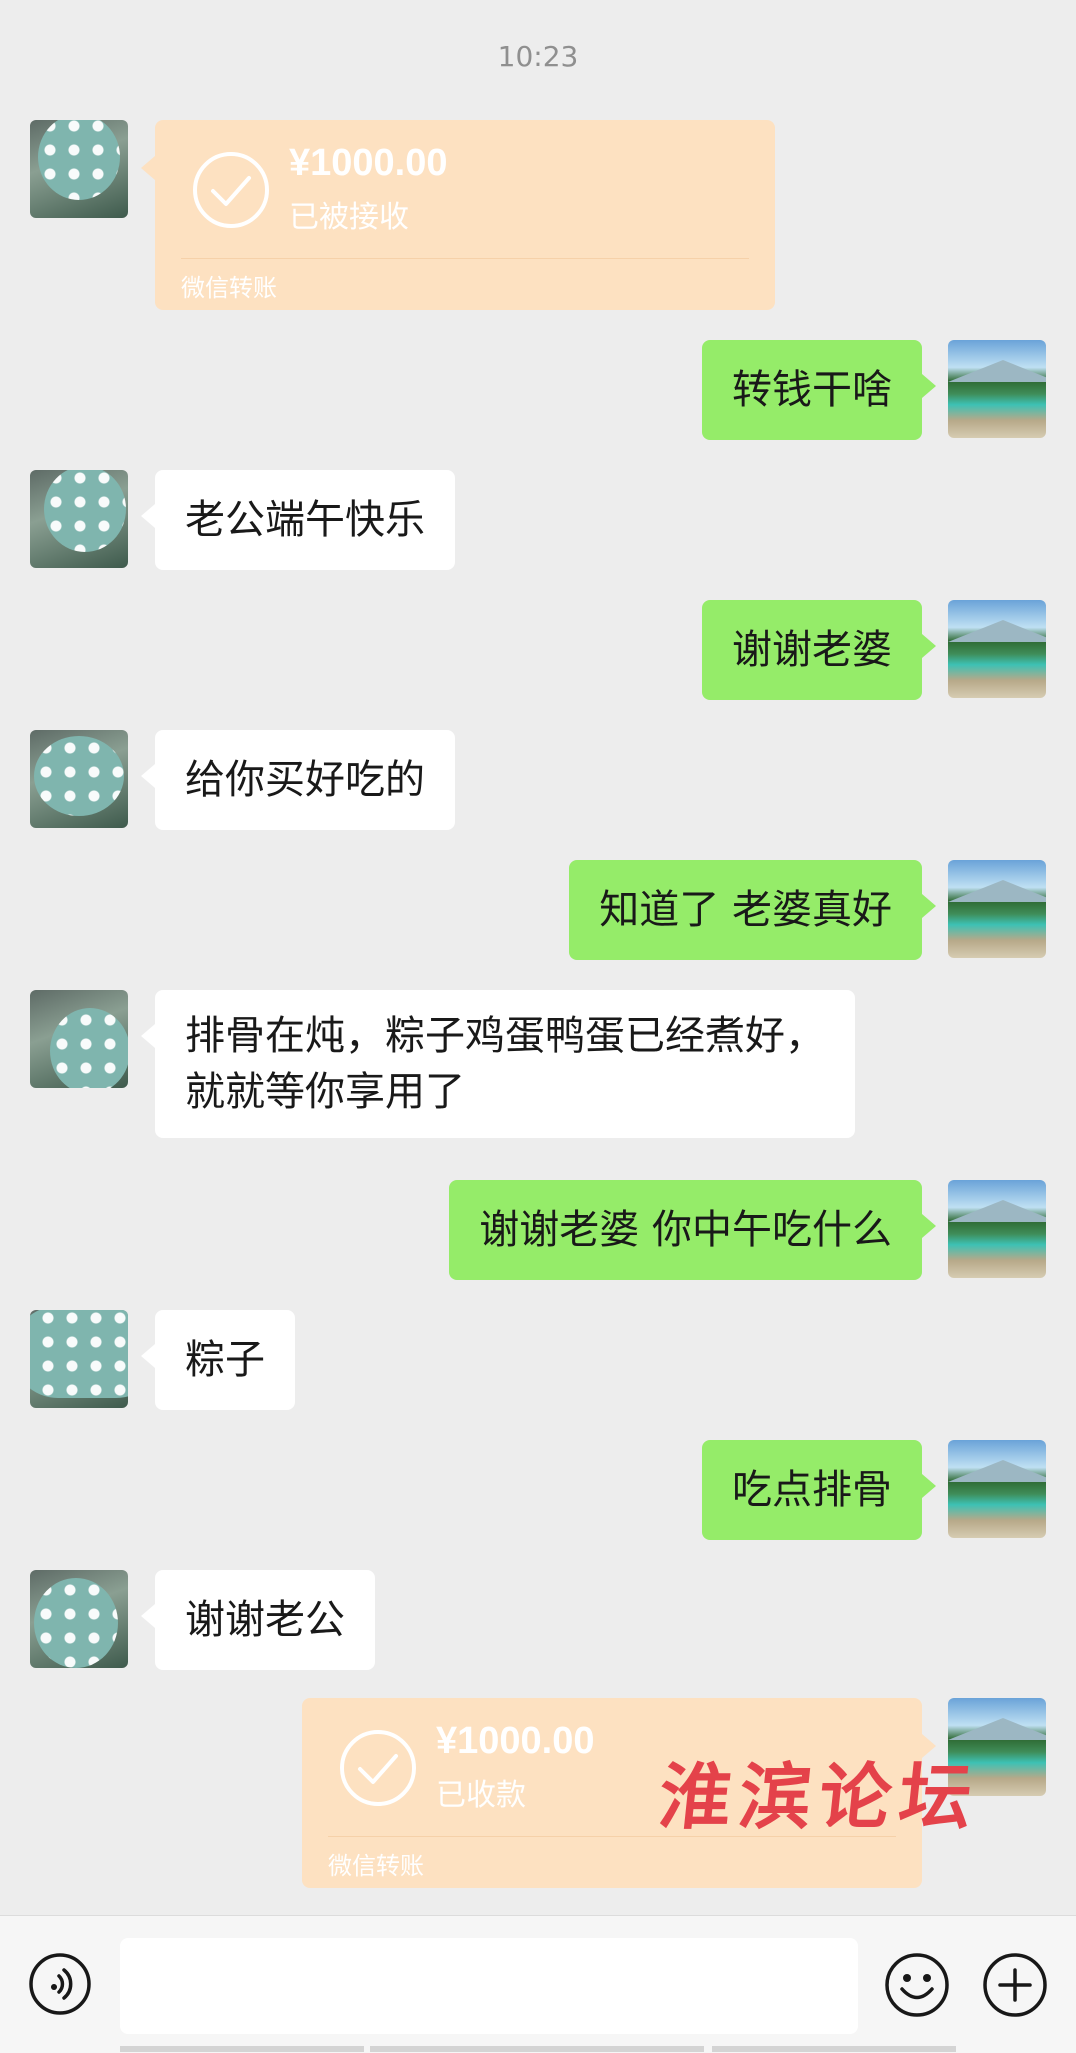  I want to click on plus-icon, so click(1015, 1985).